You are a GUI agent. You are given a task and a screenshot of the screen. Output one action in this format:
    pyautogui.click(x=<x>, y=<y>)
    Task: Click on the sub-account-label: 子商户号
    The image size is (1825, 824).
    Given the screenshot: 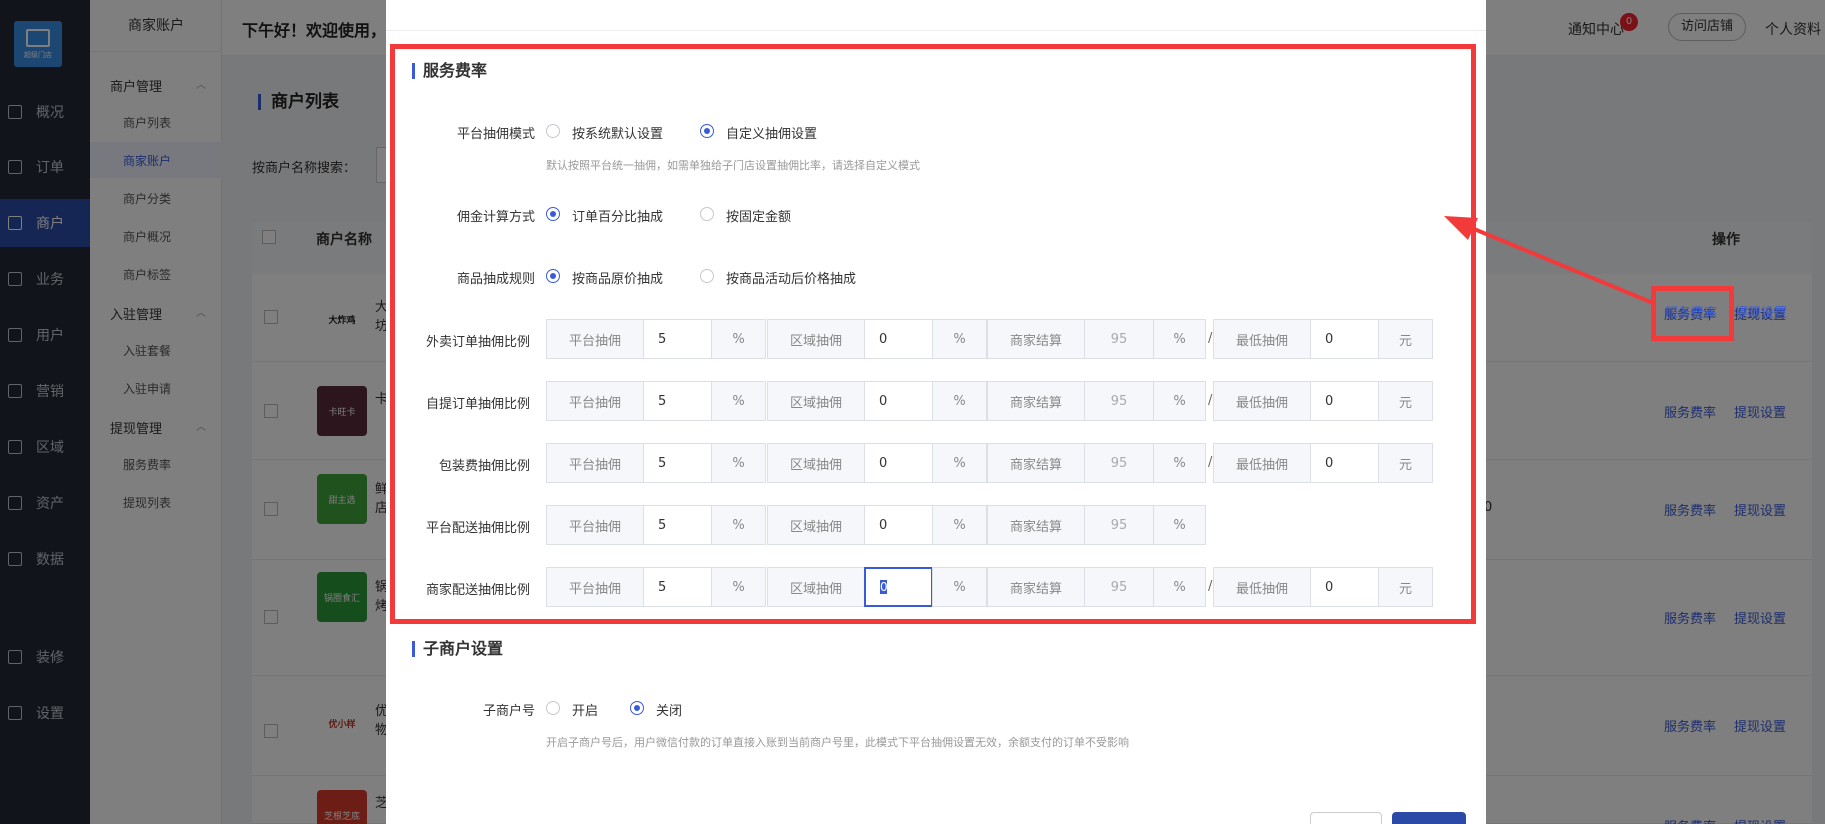 What is the action you would take?
    pyautogui.click(x=508, y=711)
    